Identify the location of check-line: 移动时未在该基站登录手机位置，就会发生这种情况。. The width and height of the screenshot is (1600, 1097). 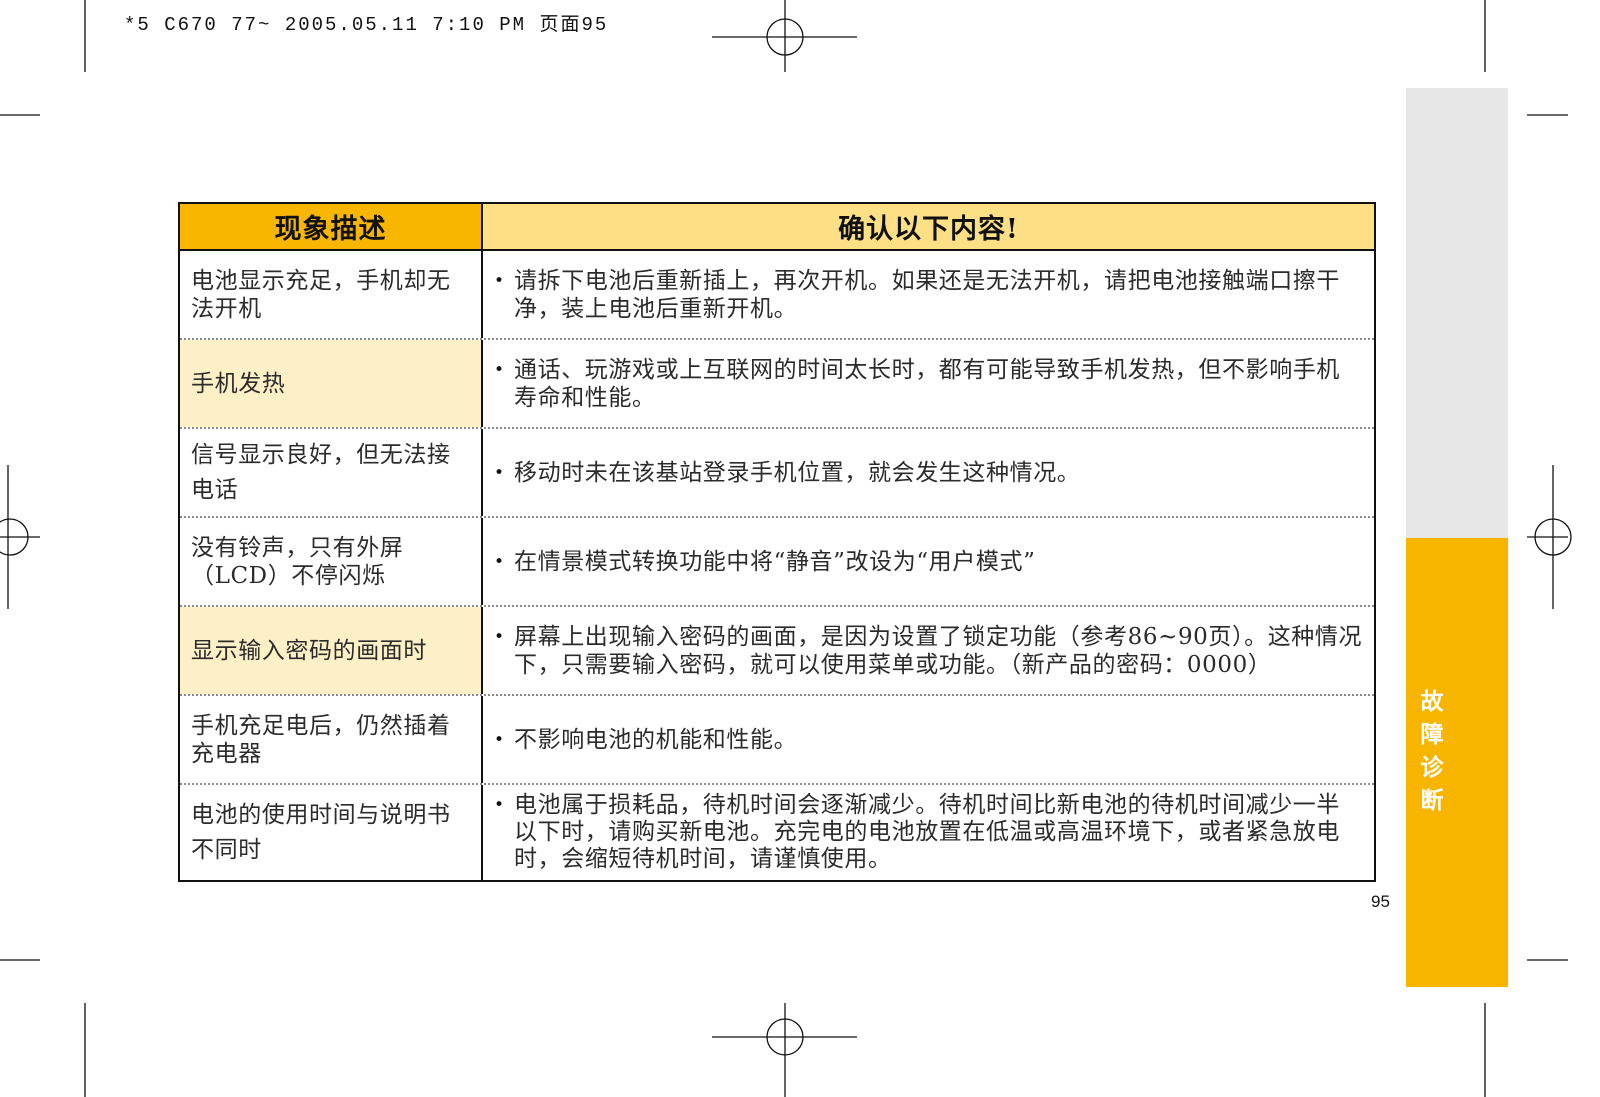
(797, 472).